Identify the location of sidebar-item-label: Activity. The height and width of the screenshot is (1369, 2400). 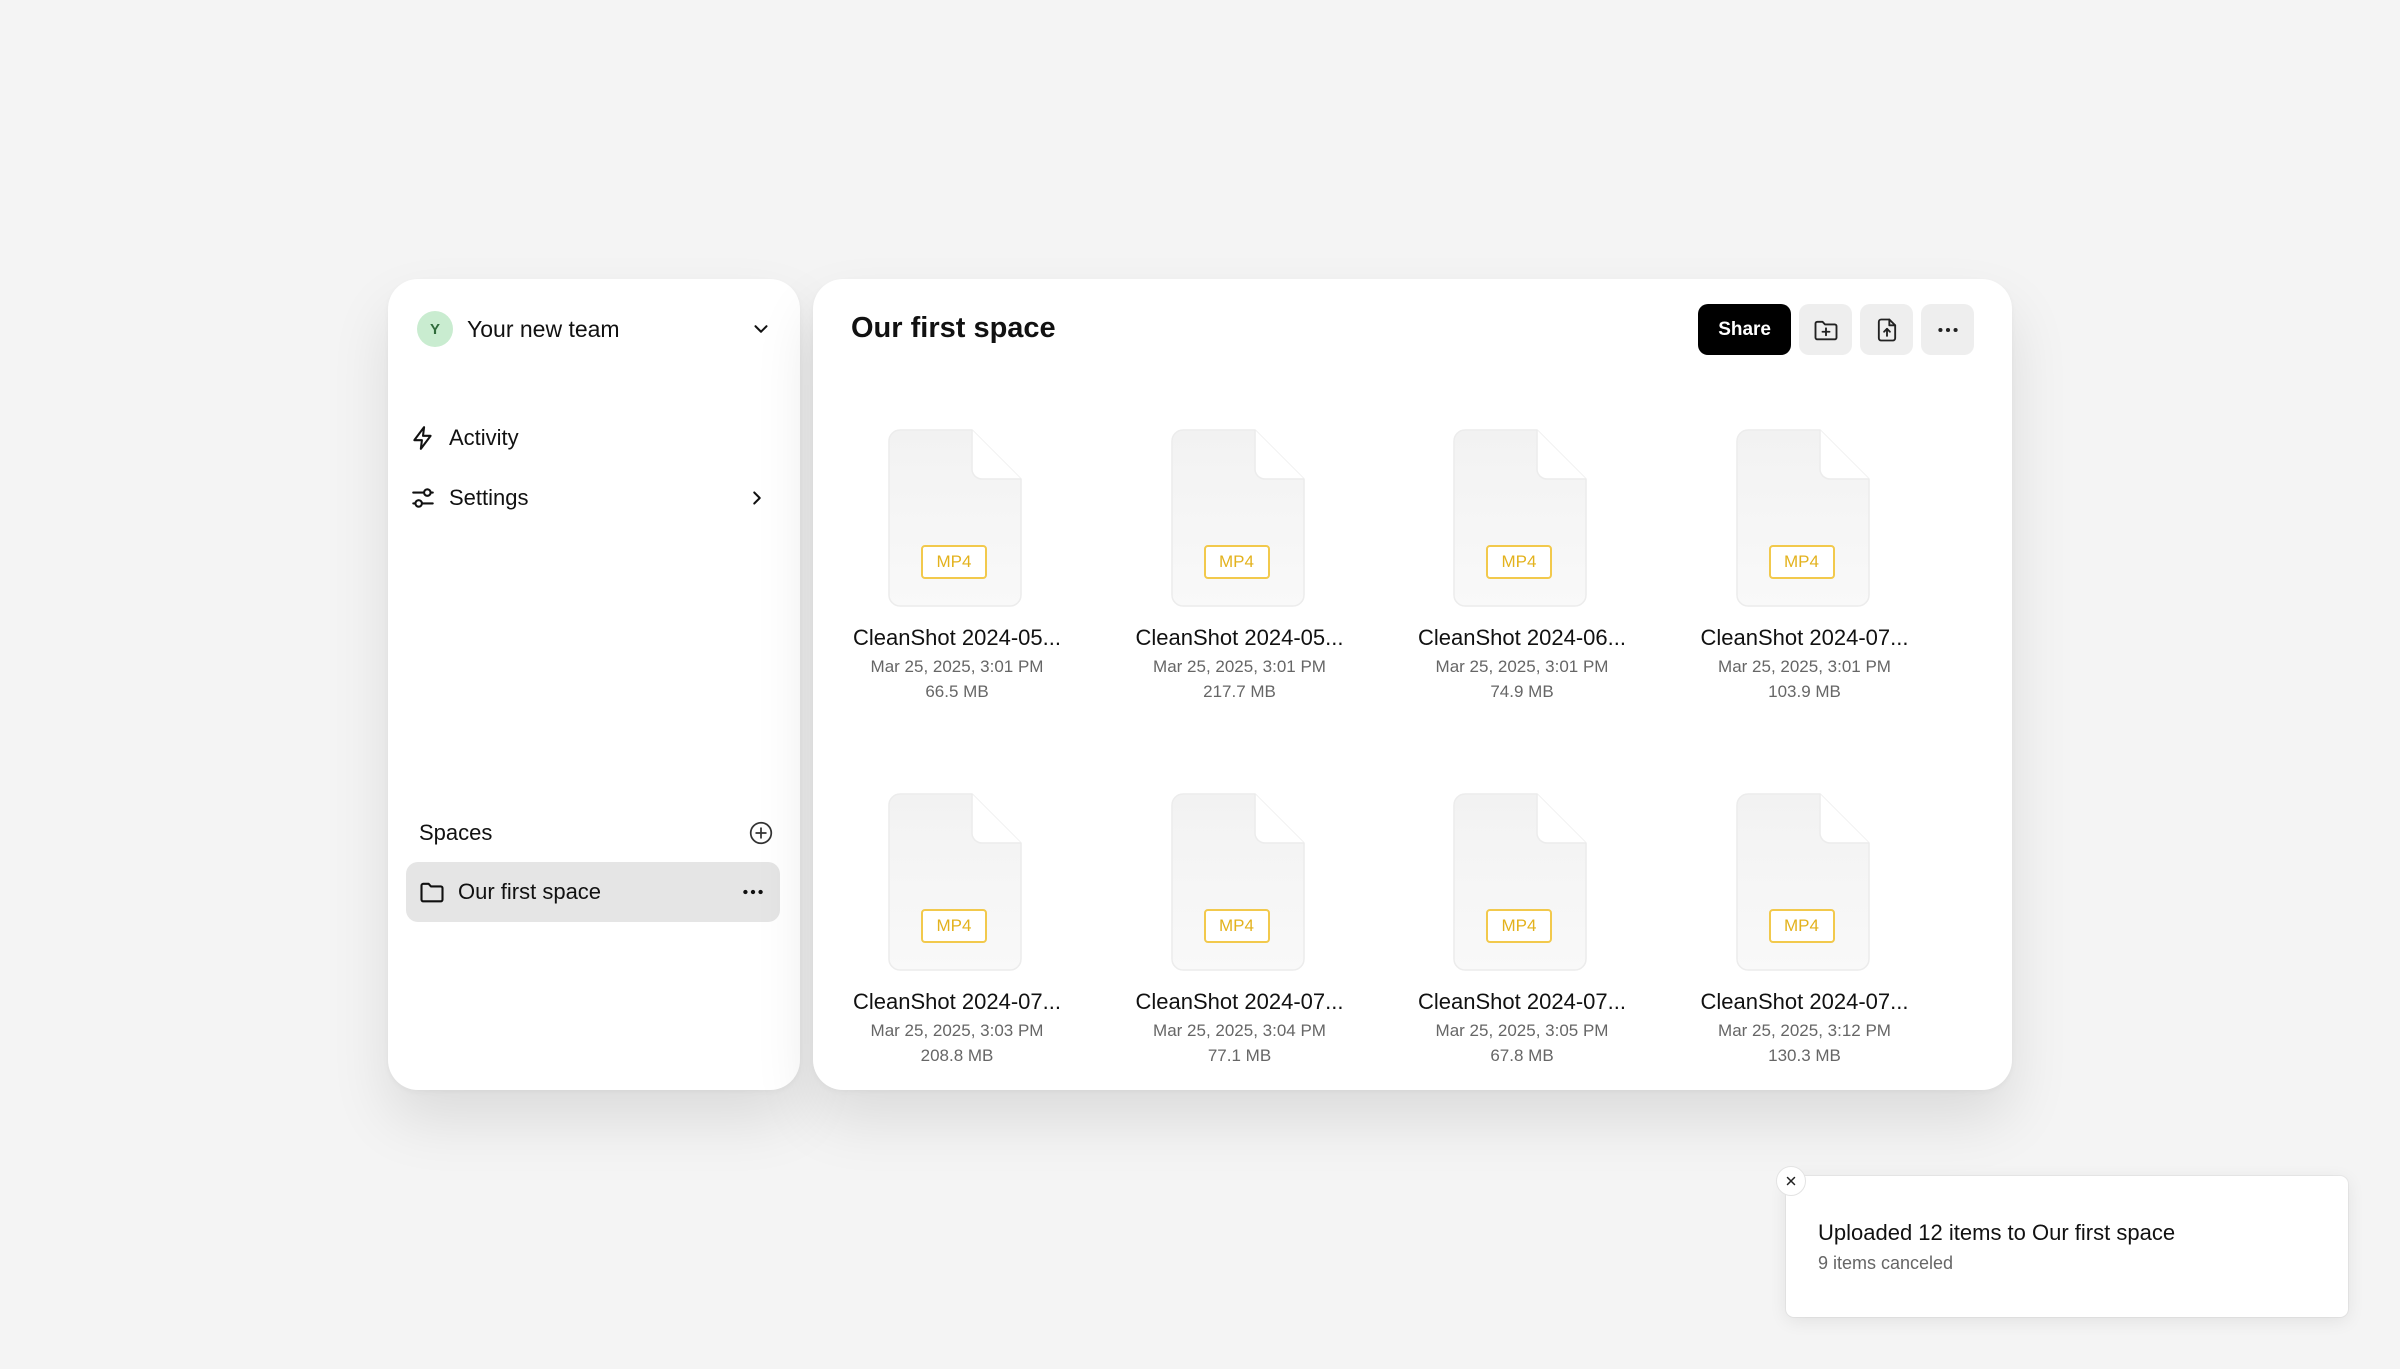
(484, 437).